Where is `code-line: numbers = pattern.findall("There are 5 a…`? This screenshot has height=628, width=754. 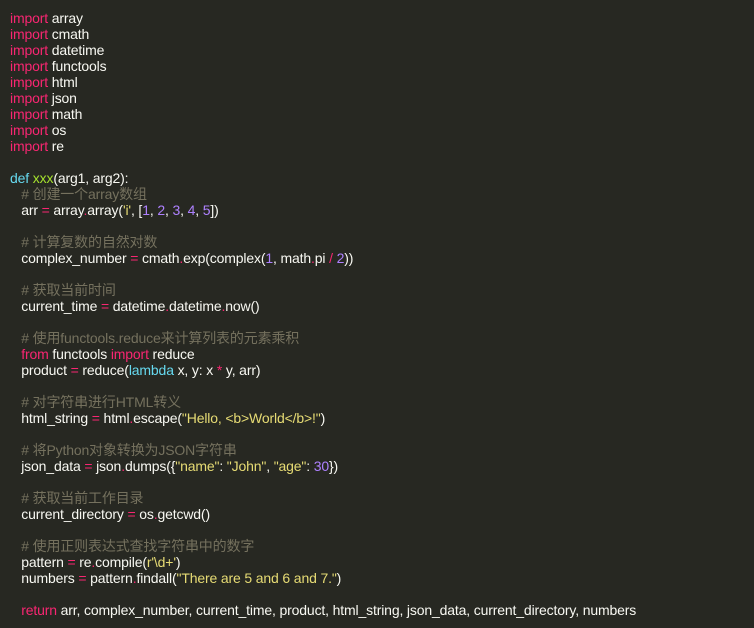 code-line: numbers = pattern.findall("There are 5 a… is located at coordinates (382, 578).